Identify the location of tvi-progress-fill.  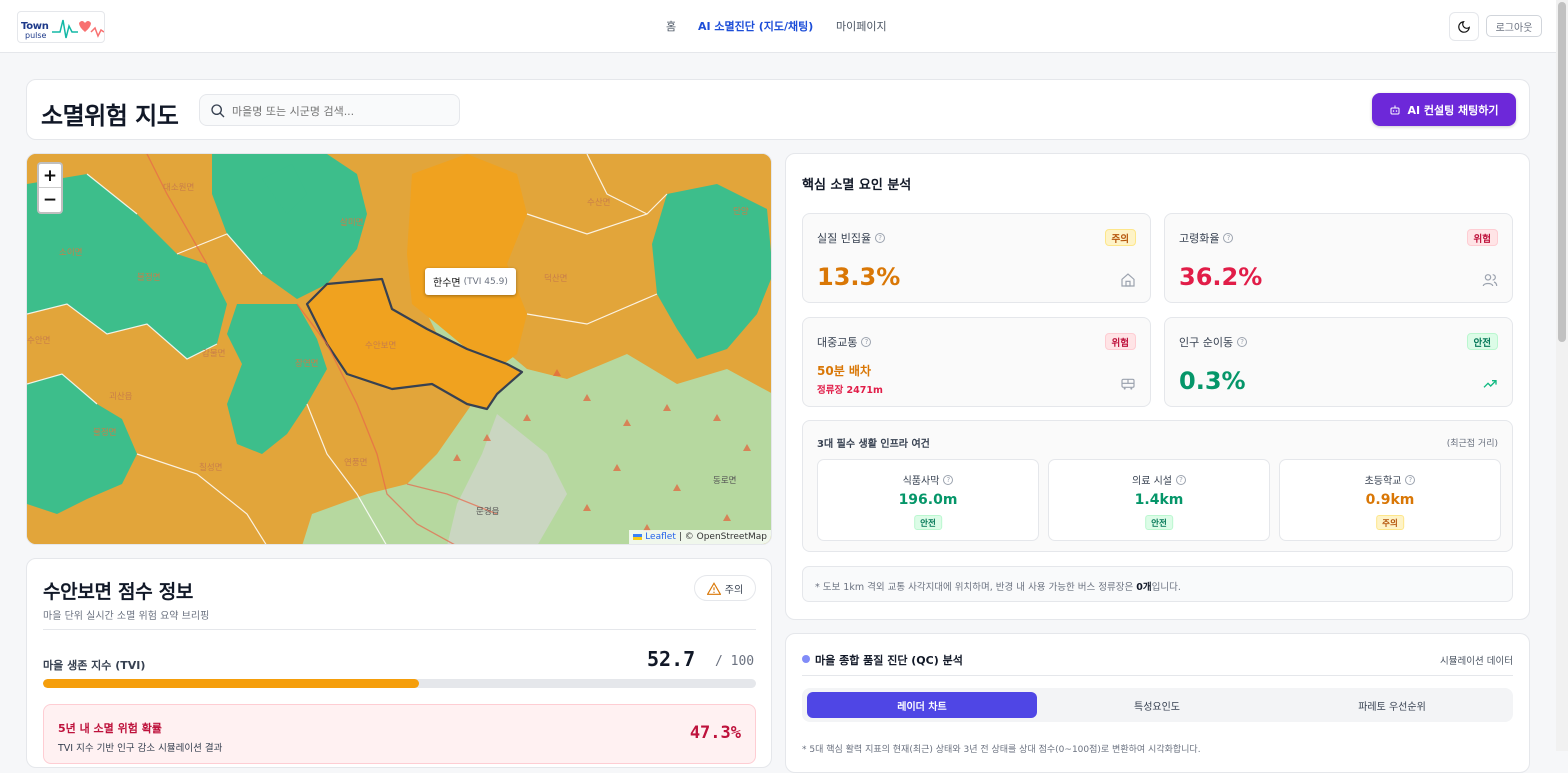
(231, 683).